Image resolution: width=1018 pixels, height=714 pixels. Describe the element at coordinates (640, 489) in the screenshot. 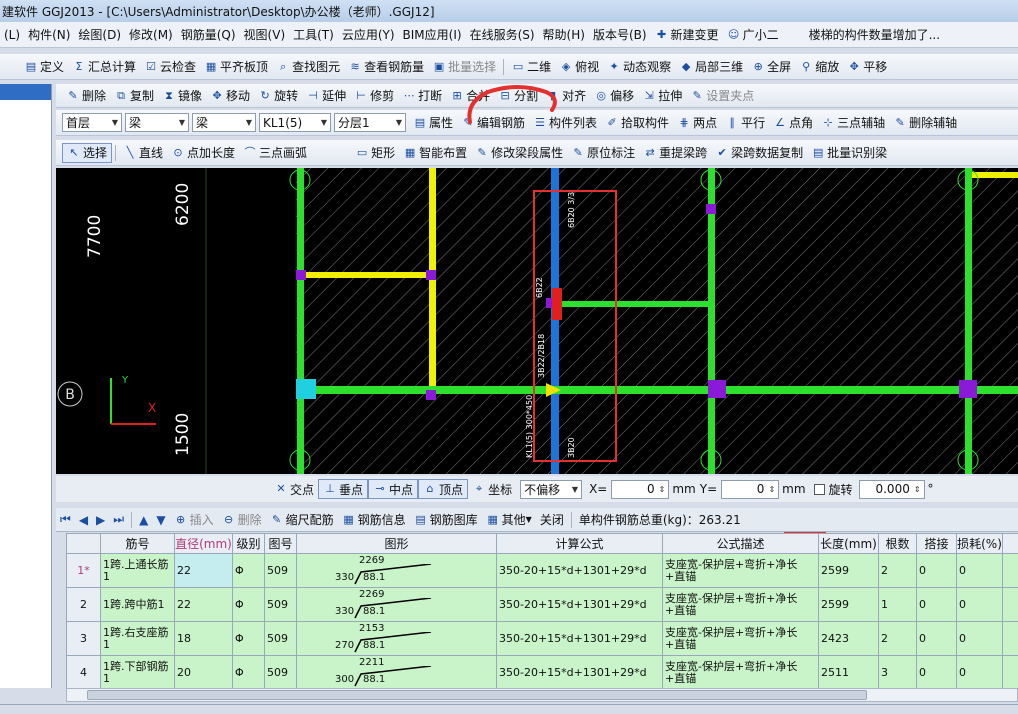

I see `x-input: 0 ⇕` at that location.